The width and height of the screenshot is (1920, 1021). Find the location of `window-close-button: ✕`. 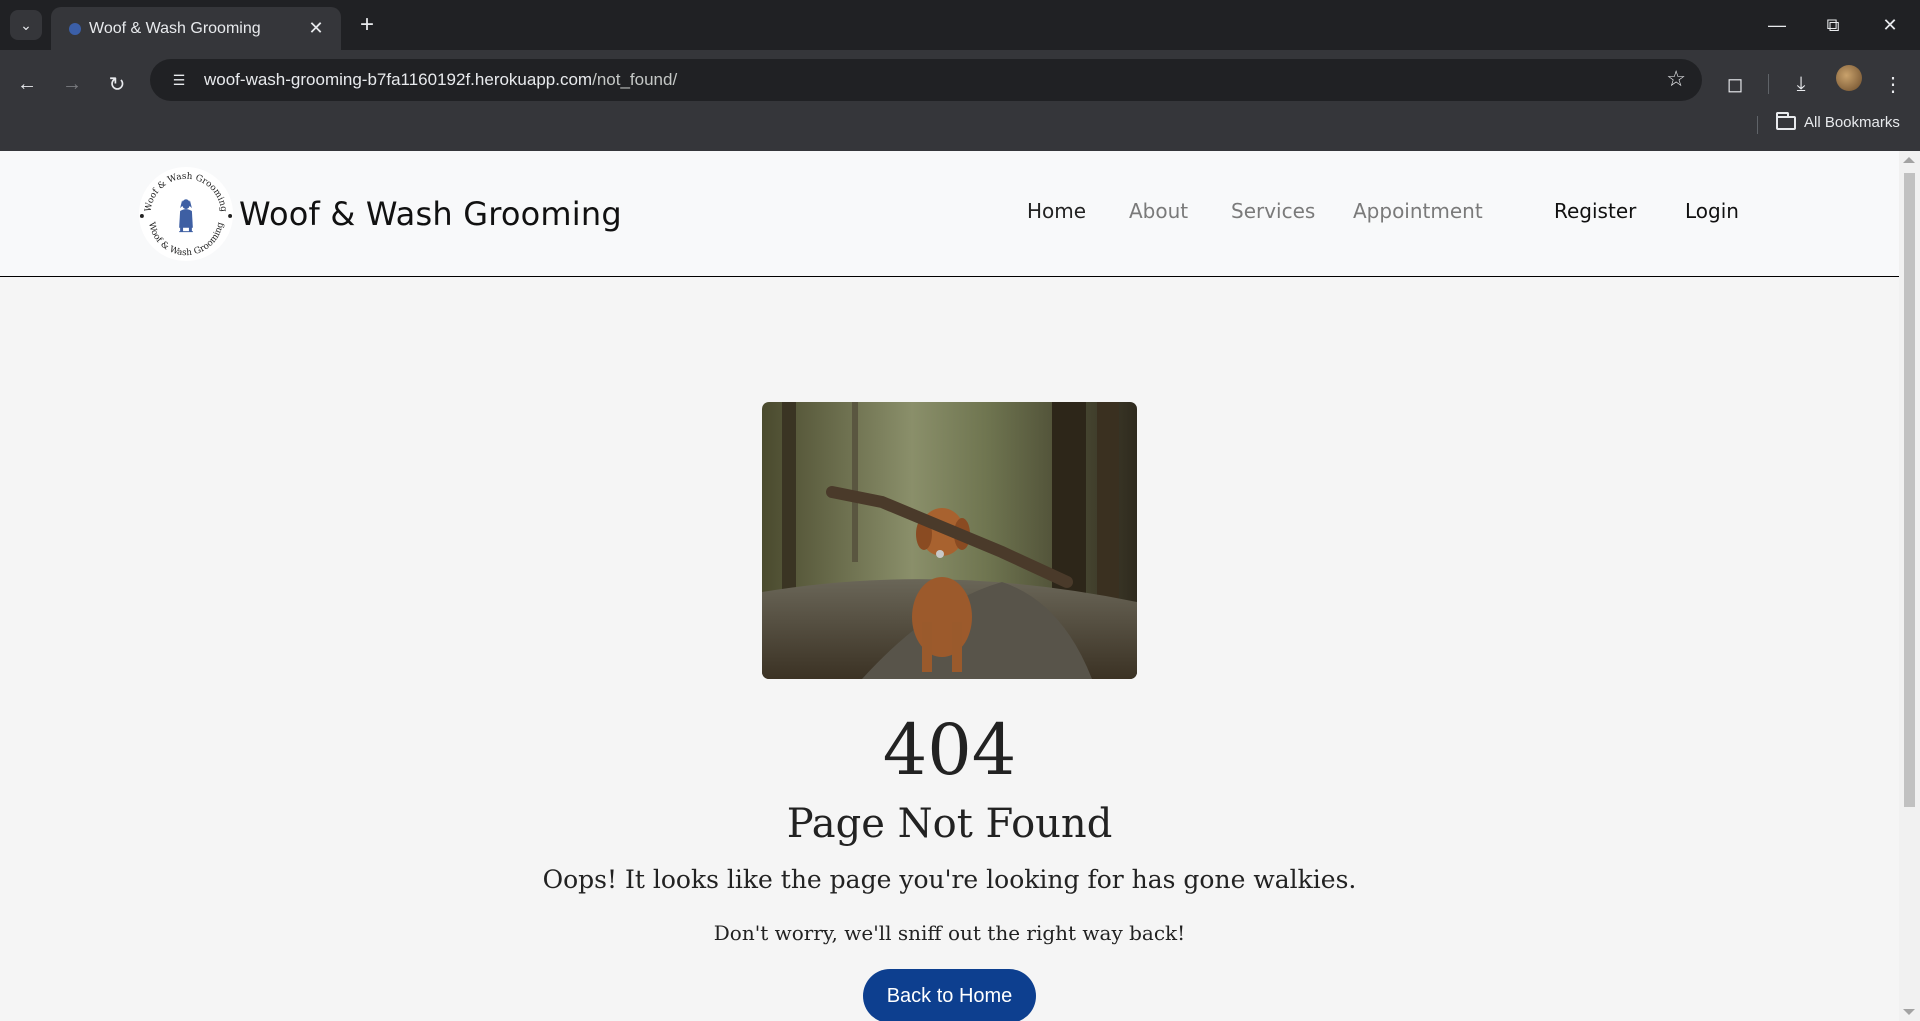

window-close-button: ✕ is located at coordinates (1890, 25).